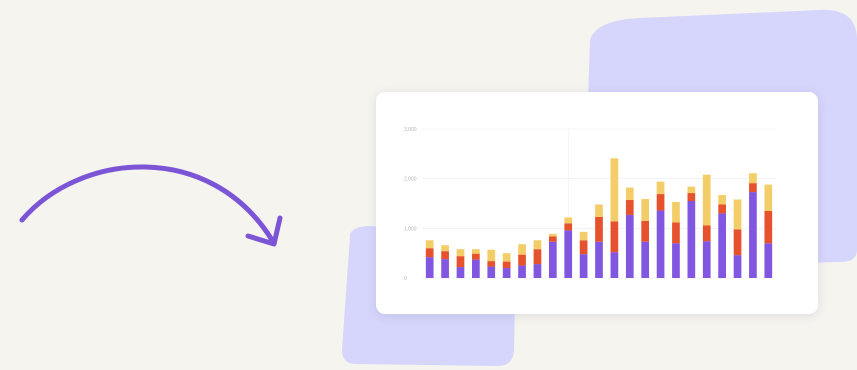 The width and height of the screenshot is (857, 370). What do you see at coordinates (645, 210) in the screenshot?
I see `bar-15-yellow` at bounding box center [645, 210].